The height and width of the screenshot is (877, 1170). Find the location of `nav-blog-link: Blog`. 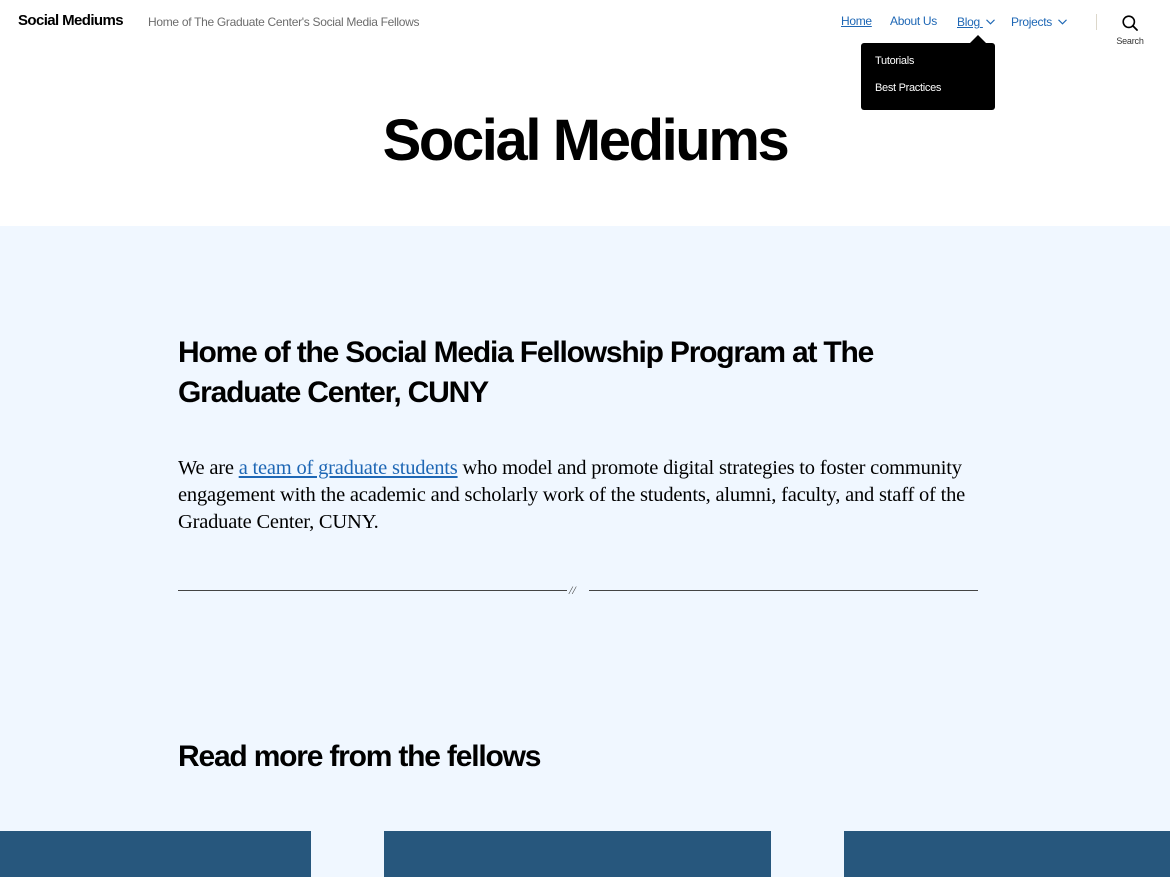

nav-blog-link: Blog is located at coordinates (976, 21).